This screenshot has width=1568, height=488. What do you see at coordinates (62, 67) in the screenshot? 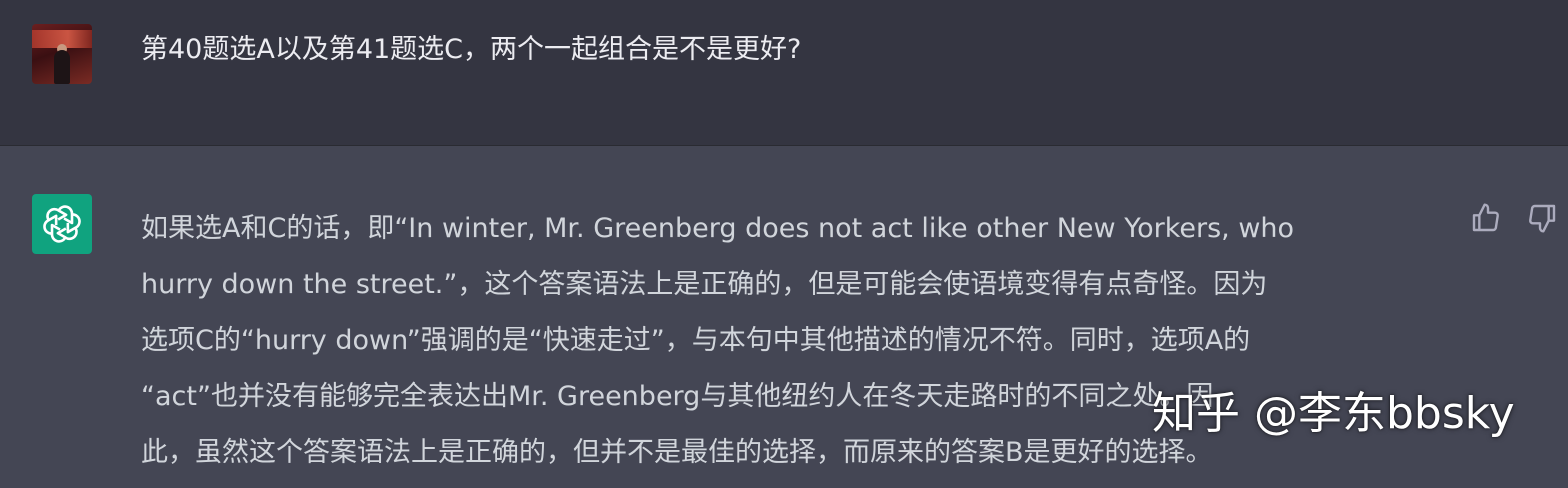
I see `avatar-person-body` at bounding box center [62, 67].